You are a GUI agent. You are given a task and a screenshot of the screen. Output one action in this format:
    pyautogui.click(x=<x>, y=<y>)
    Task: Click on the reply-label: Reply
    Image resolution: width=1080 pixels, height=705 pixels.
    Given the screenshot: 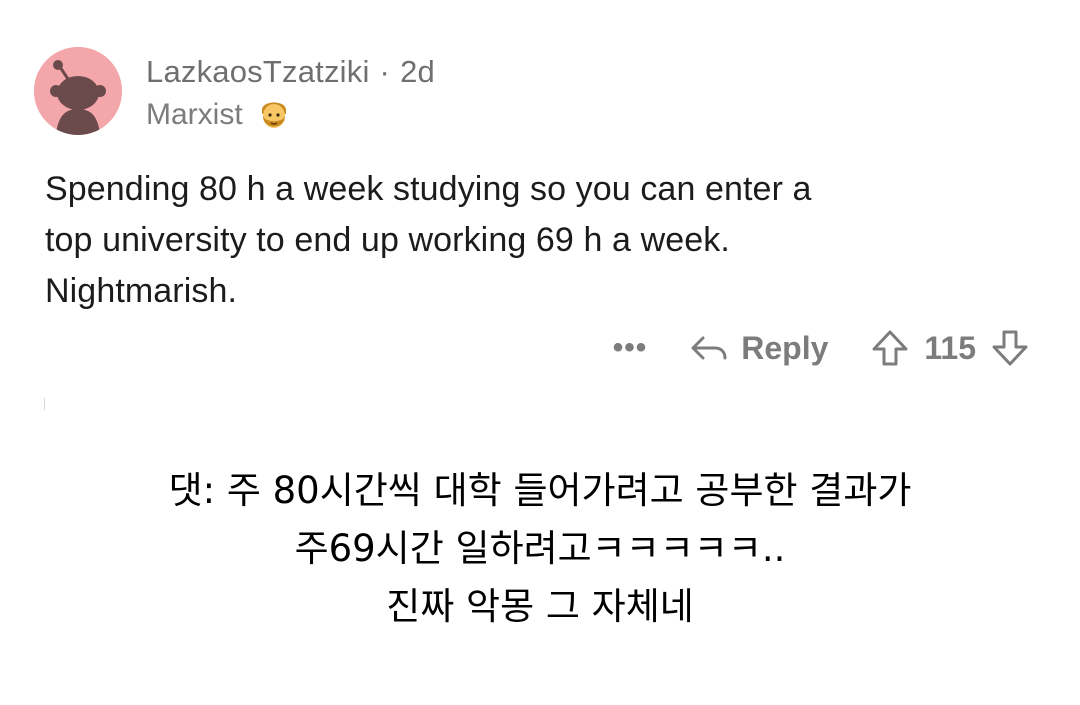 What is the action you would take?
    pyautogui.click(x=785, y=347)
    